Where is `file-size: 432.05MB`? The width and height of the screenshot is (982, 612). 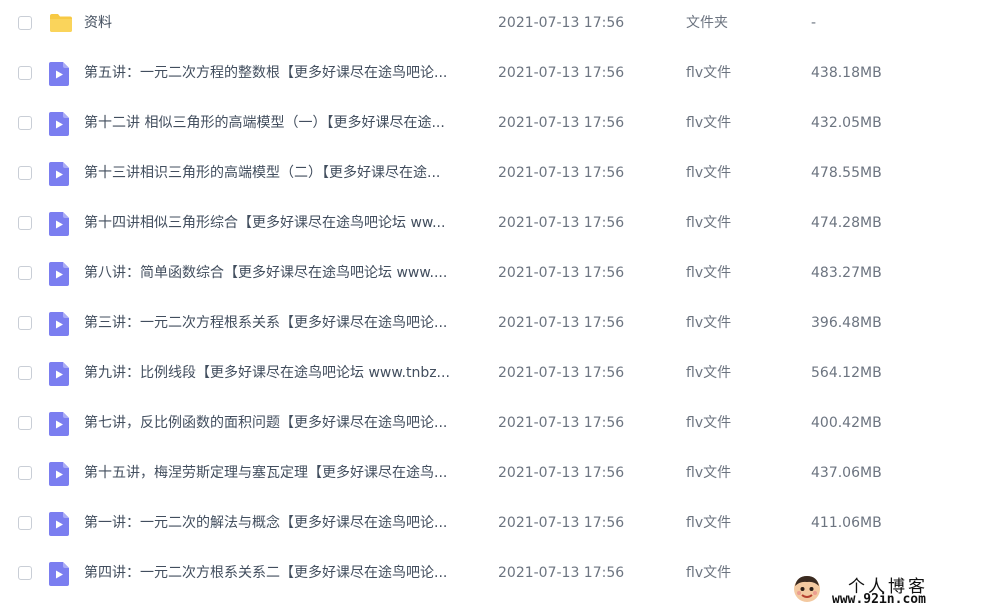
file-size: 432.05MB is located at coordinates (846, 123).